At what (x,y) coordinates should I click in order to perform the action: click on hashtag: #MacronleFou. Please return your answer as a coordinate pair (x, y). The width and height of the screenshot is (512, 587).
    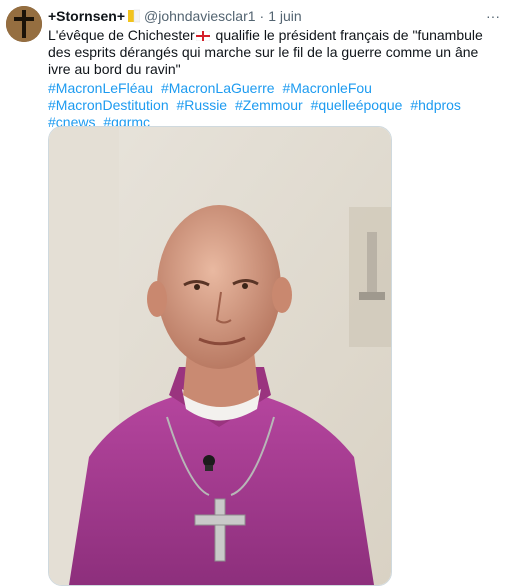
    Looking at the image, I should click on (327, 88).